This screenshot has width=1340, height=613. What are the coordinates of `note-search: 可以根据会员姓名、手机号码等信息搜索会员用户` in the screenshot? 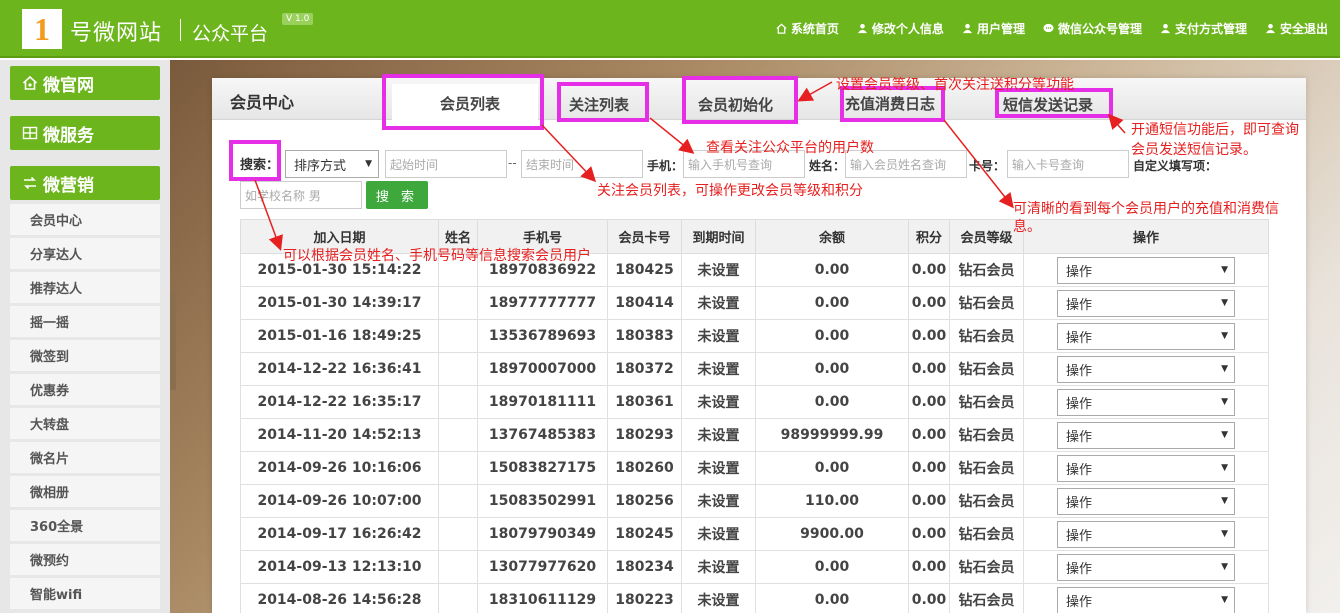 It's located at (437, 256).